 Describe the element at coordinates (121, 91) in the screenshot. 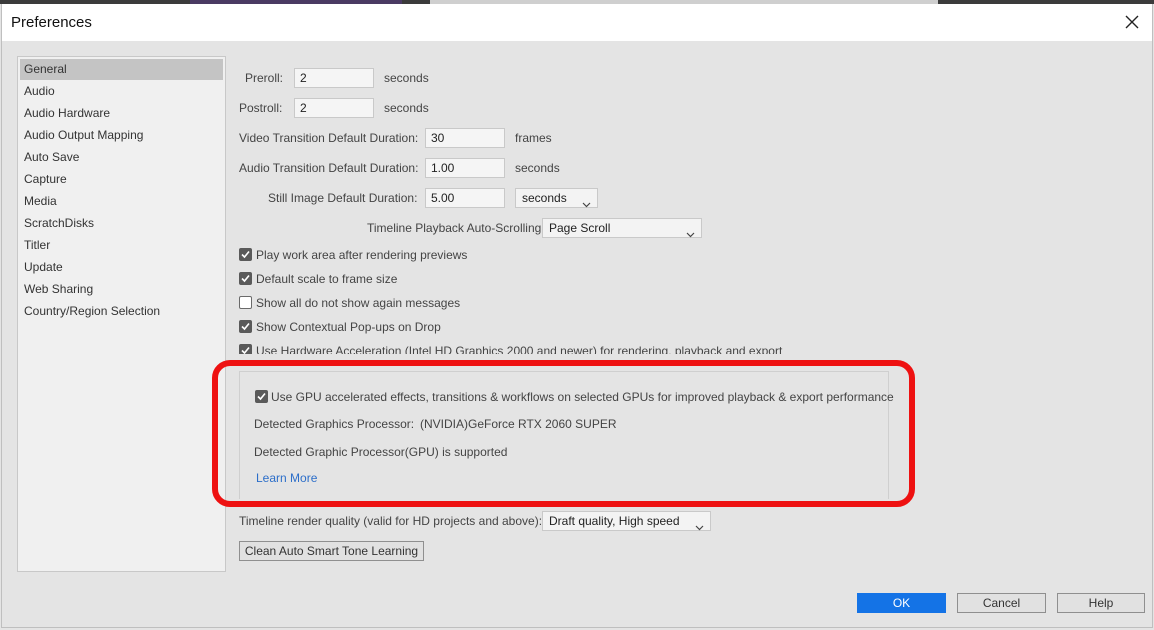

I see `sidebar-item-audio: Audio` at that location.